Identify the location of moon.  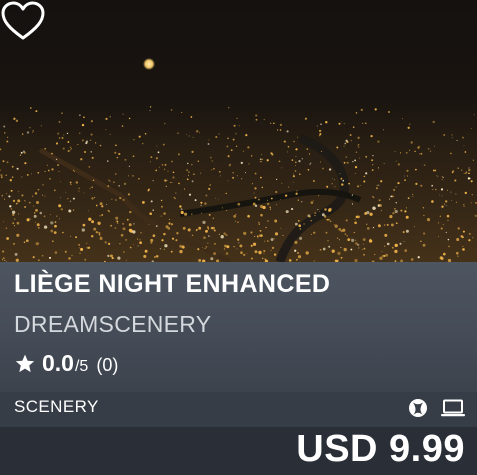
(149, 64).